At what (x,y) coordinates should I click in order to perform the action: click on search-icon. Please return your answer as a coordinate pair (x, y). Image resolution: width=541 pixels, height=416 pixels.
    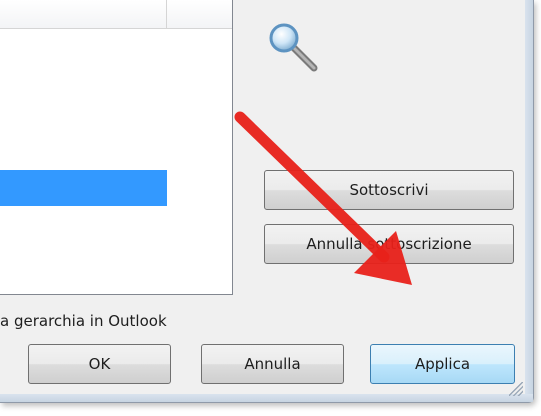
    Looking at the image, I should click on (294, 48).